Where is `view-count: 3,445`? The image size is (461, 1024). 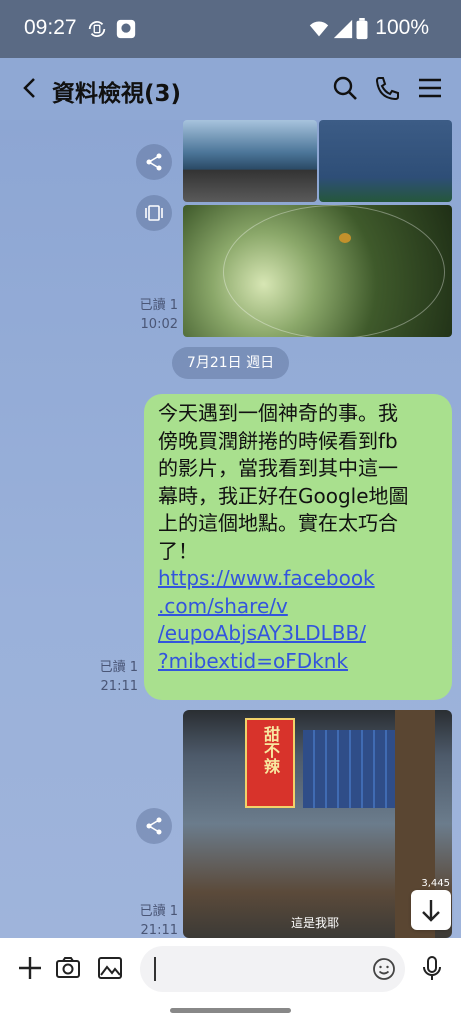
view-count: 3,445 is located at coordinates (435, 883).